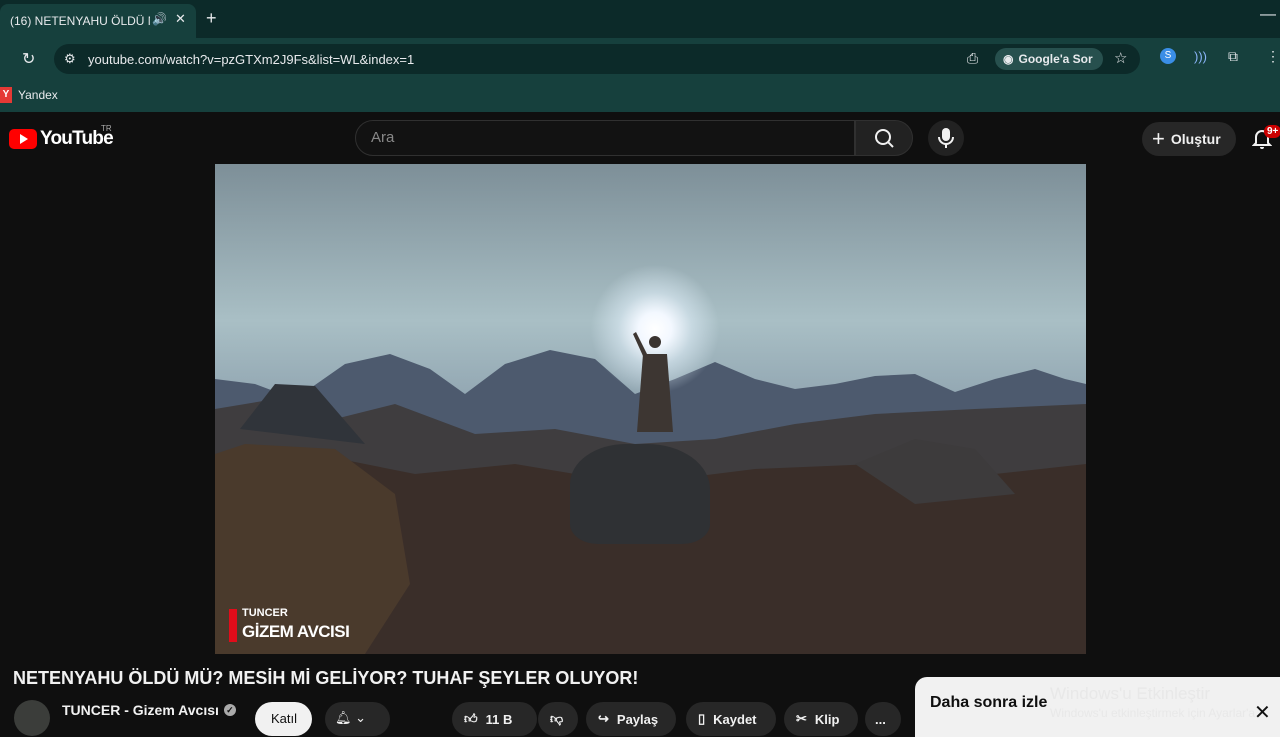  What do you see at coordinates (1055, 59) in the screenshot?
I see `ask-google-label: Google'a Sor` at bounding box center [1055, 59].